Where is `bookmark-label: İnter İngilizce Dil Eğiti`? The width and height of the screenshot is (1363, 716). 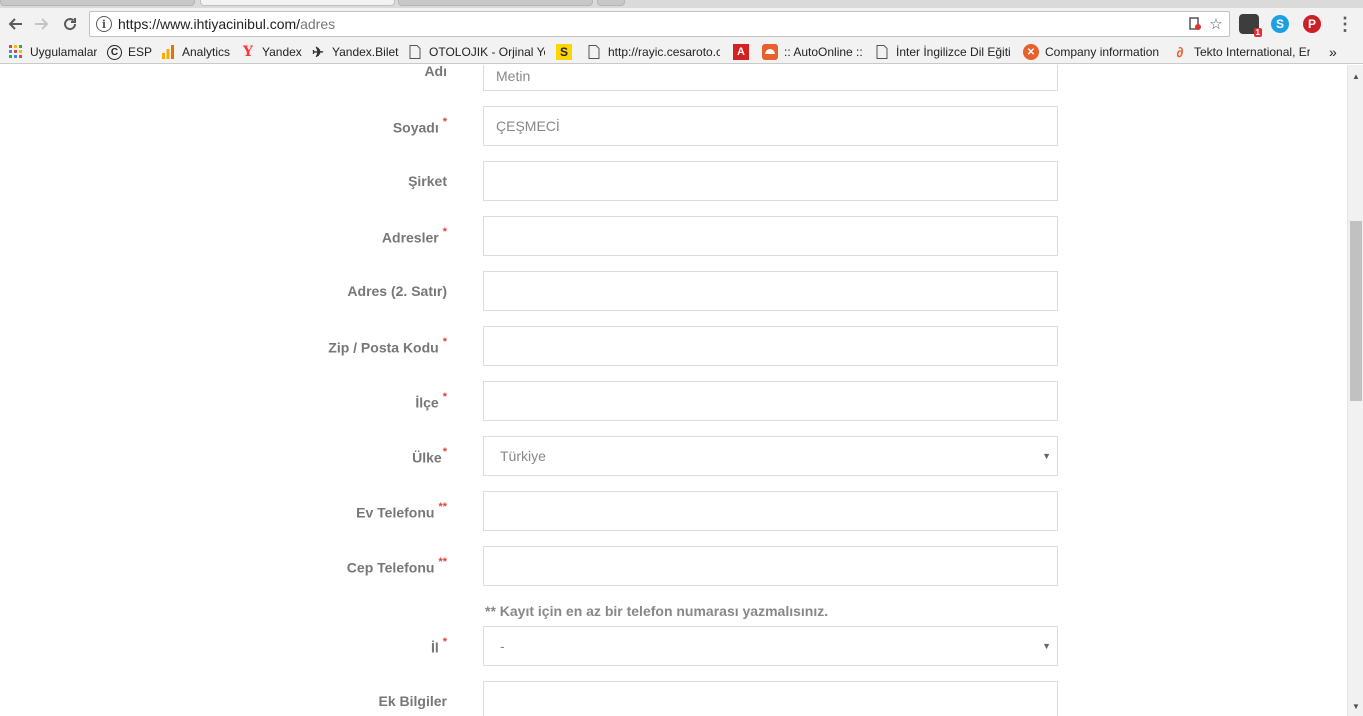 bookmark-label: İnter İngilizce Dil Eğiti is located at coordinates (953, 52).